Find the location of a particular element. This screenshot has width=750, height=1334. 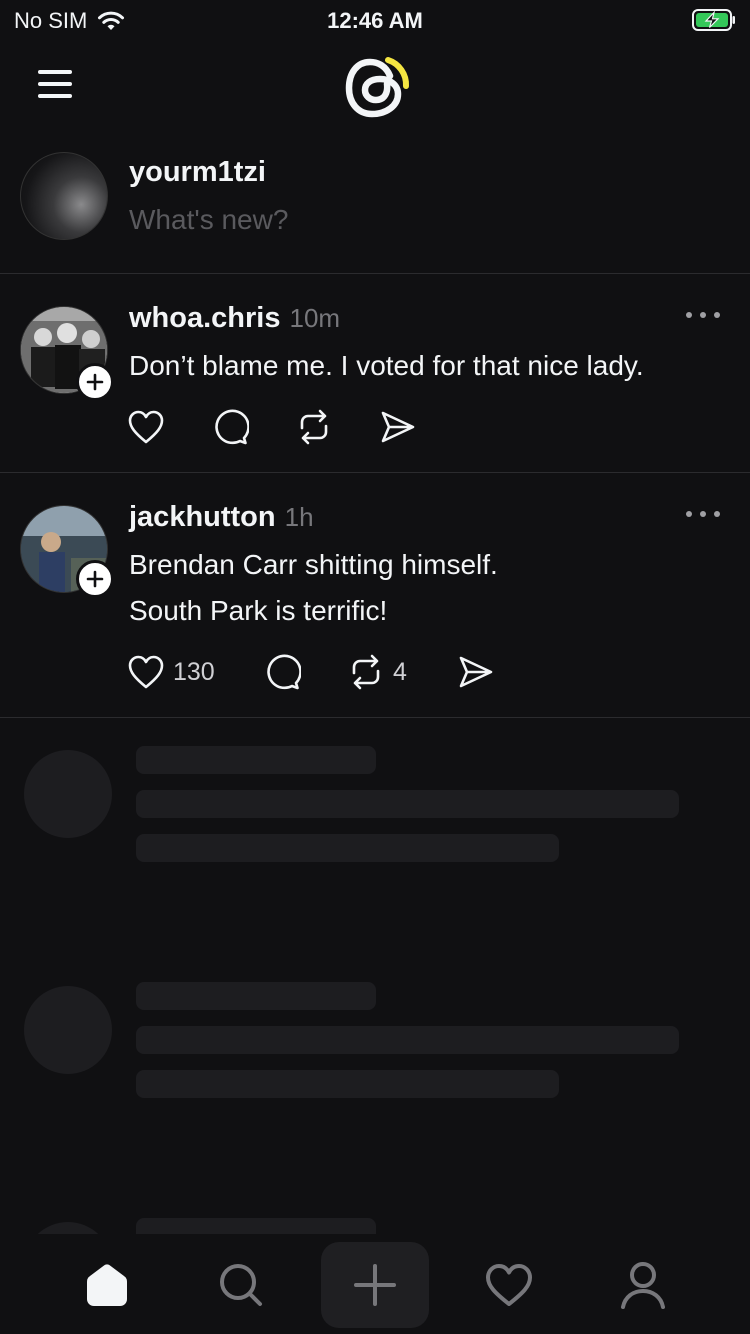

like-count: 130 is located at coordinates (194, 671).